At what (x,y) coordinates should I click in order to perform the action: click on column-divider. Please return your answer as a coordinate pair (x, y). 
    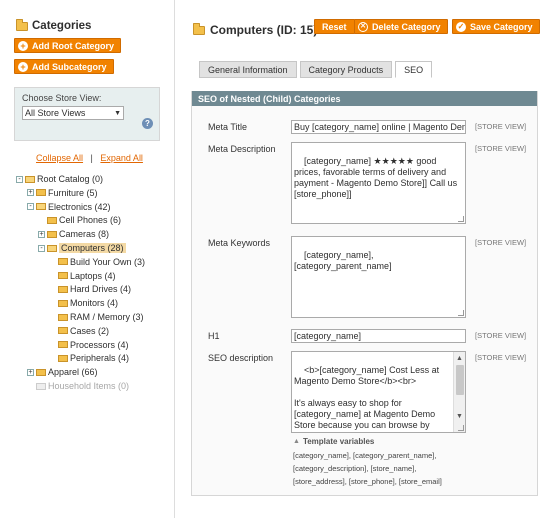
    Looking at the image, I should click on (174, 259).